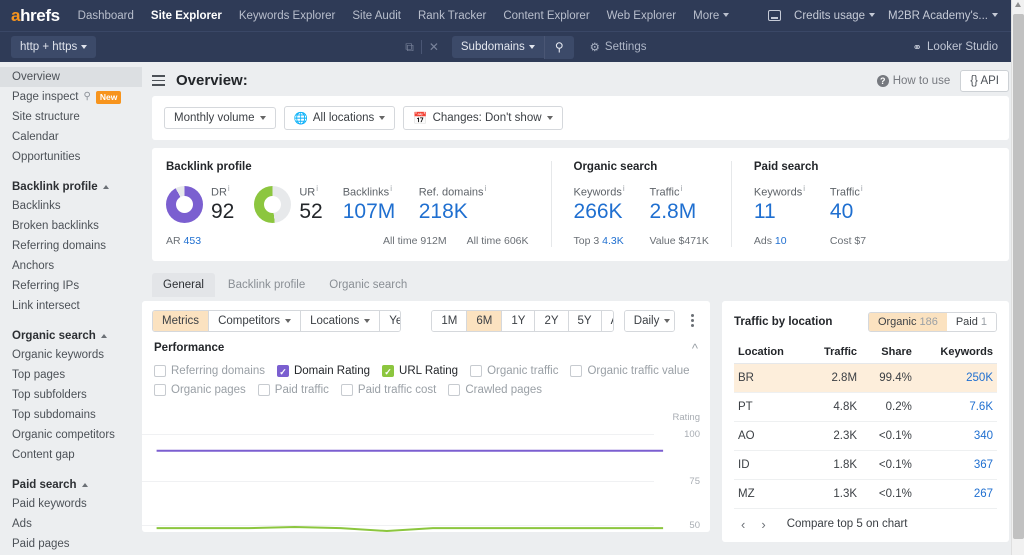 This screenshot has width=1024, height=555. I want to click on next-page-icon: ›, so click(763, 524).